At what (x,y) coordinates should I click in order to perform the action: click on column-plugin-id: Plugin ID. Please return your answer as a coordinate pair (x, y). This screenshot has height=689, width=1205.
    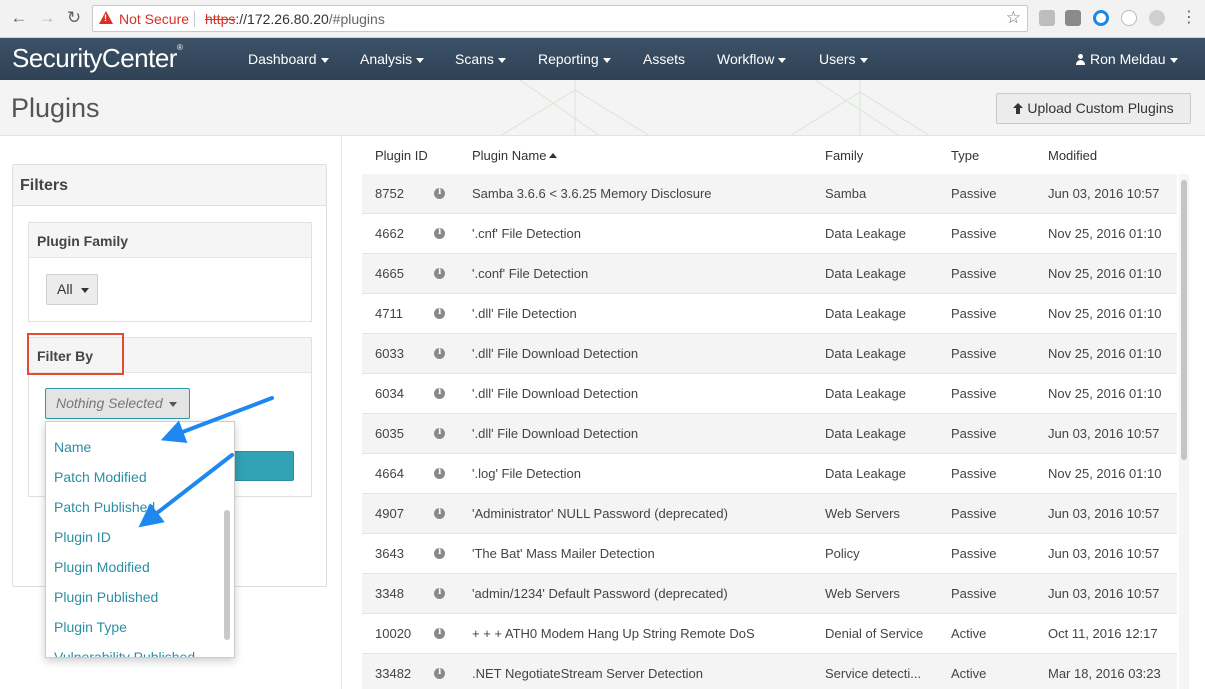
    Looking at the image, I should click on (401, 155).